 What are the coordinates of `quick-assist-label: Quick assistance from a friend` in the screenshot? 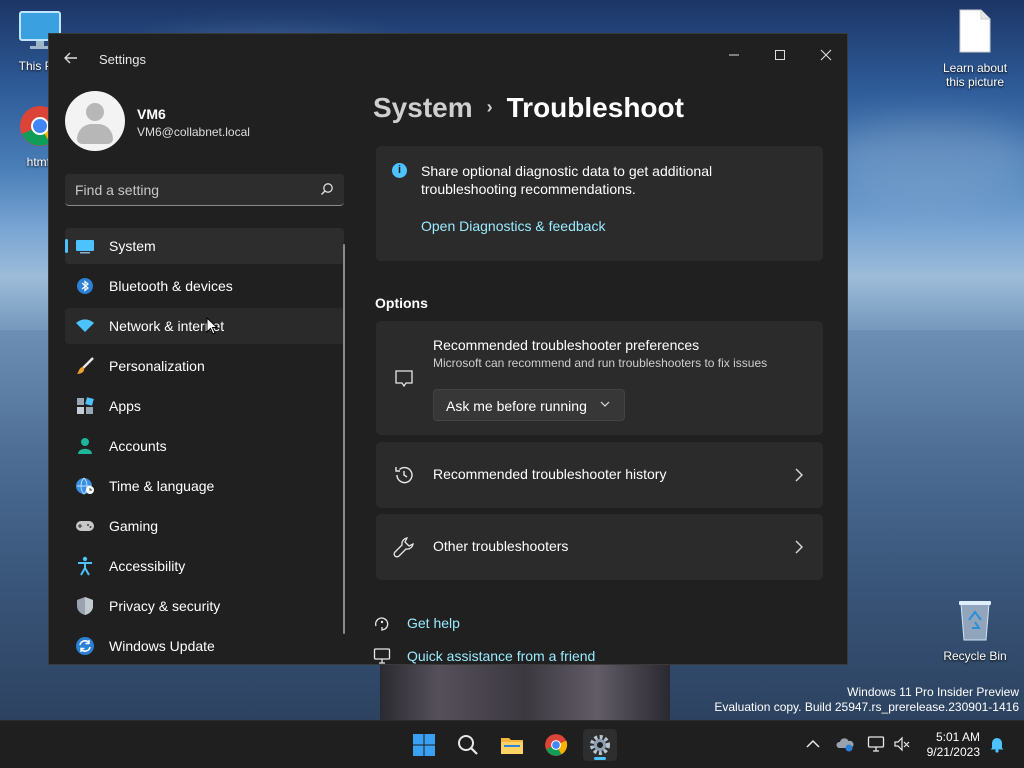 It's located at (501, 656).